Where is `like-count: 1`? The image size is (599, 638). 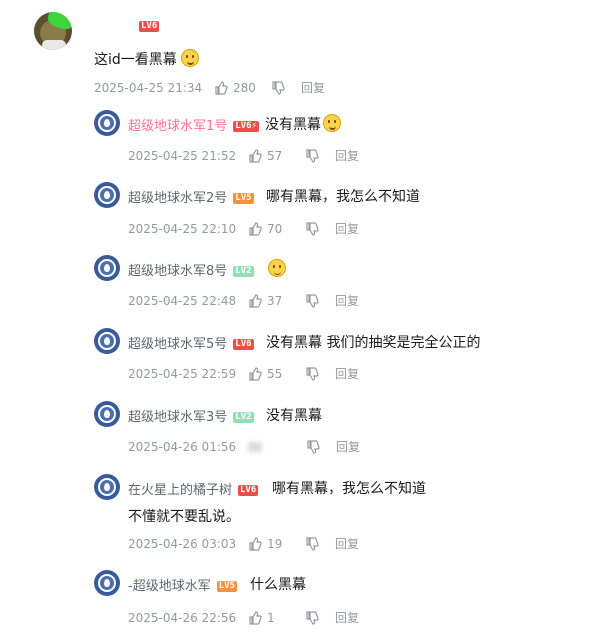 like-count: 1 is located at coordinates (271, 617).